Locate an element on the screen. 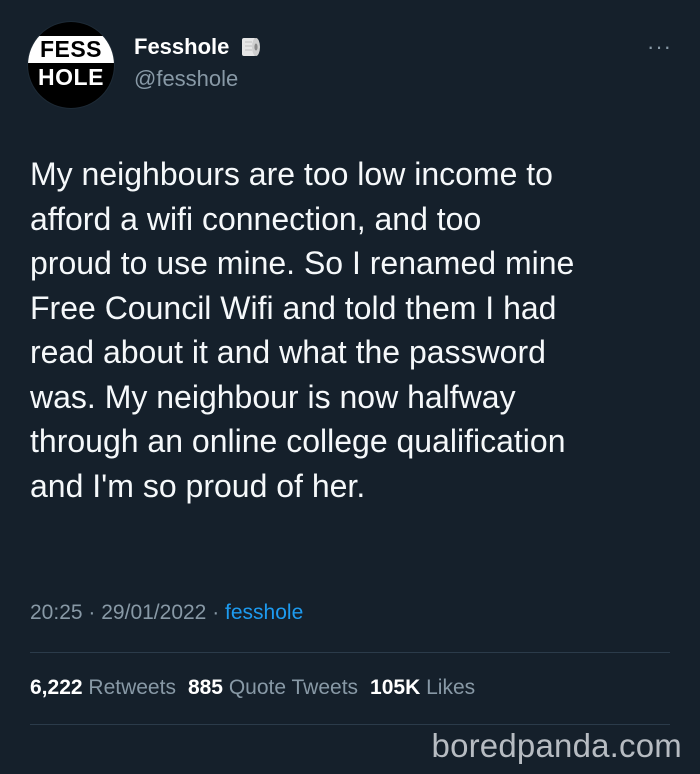  retweets-stat: 6,222 Retweets is located at coordinates (103, 687).